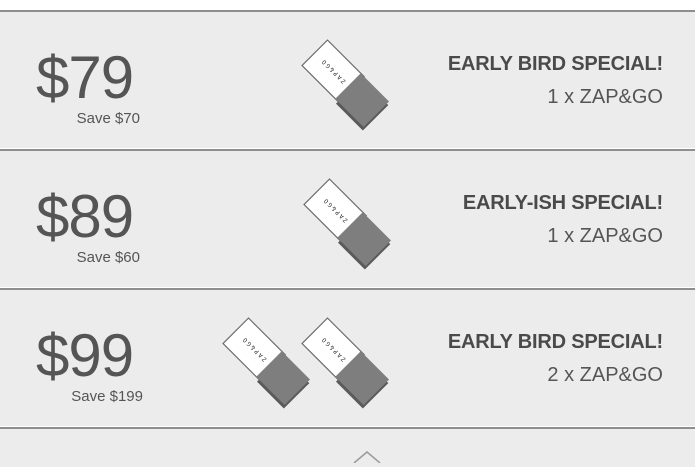 This screenshot has width=695, height=467. What do you see at coordinates (347, 447) in the screenshot?
I see `offer-partial` at bounding box center [347, 447].